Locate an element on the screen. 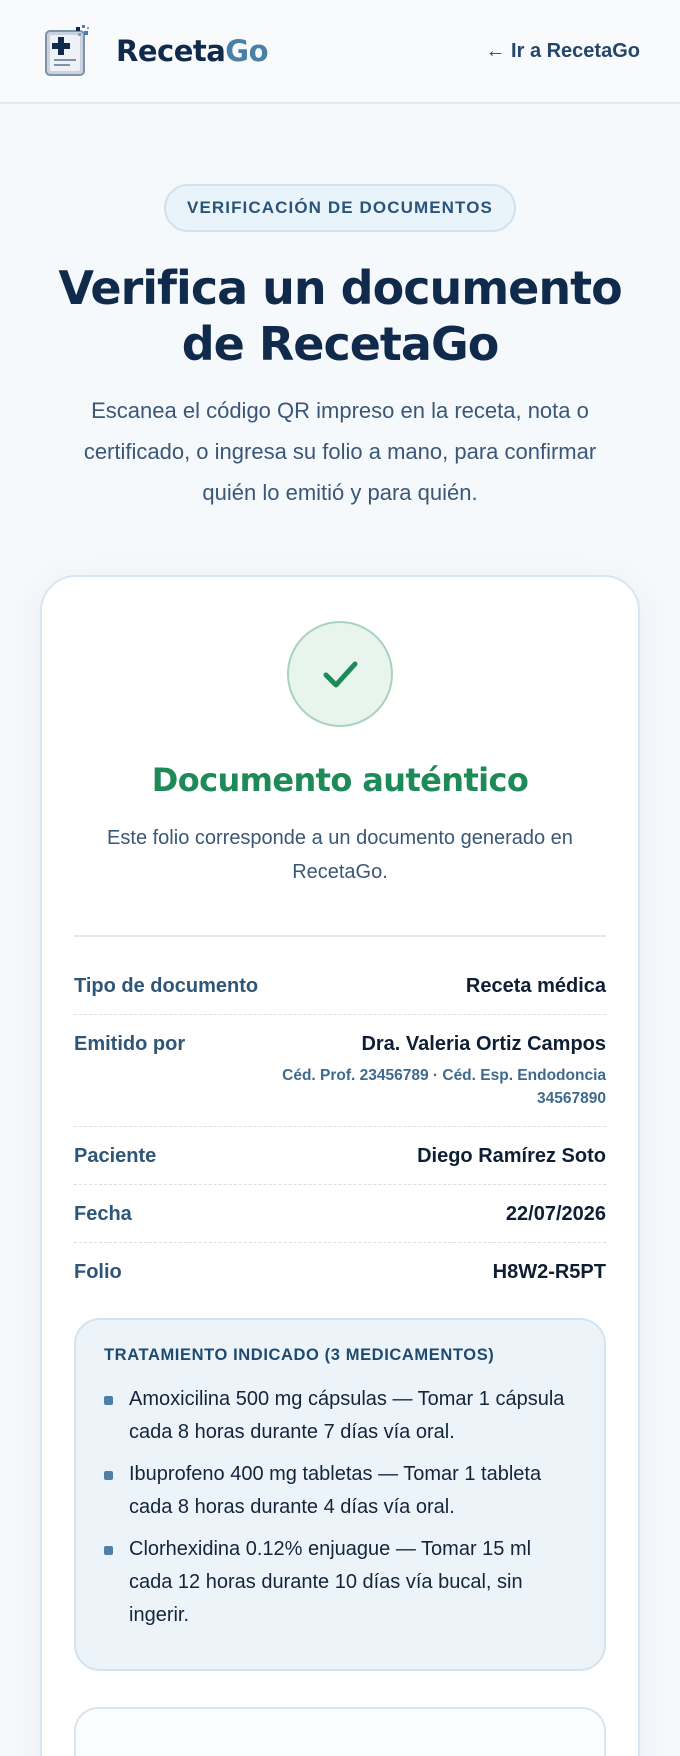 This screenshot has height=1756, width=680. detail-value: Diego Ramírez Soto is located at coordinates (511, 1156).